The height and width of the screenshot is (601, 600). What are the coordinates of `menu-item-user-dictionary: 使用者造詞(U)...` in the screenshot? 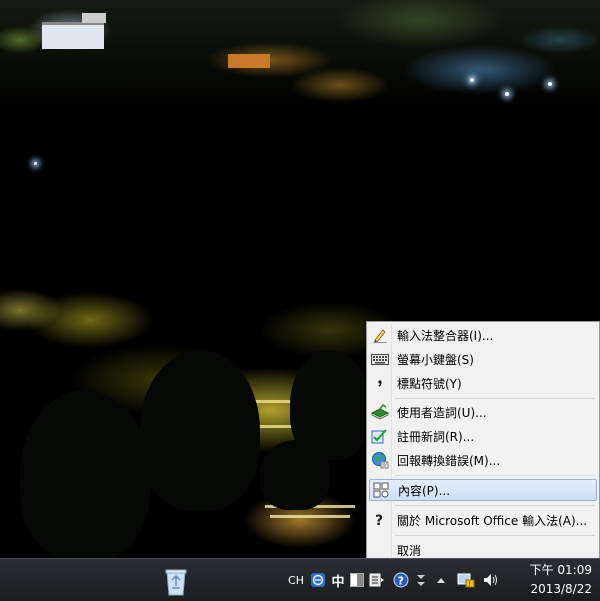 It's located at (483, 412).